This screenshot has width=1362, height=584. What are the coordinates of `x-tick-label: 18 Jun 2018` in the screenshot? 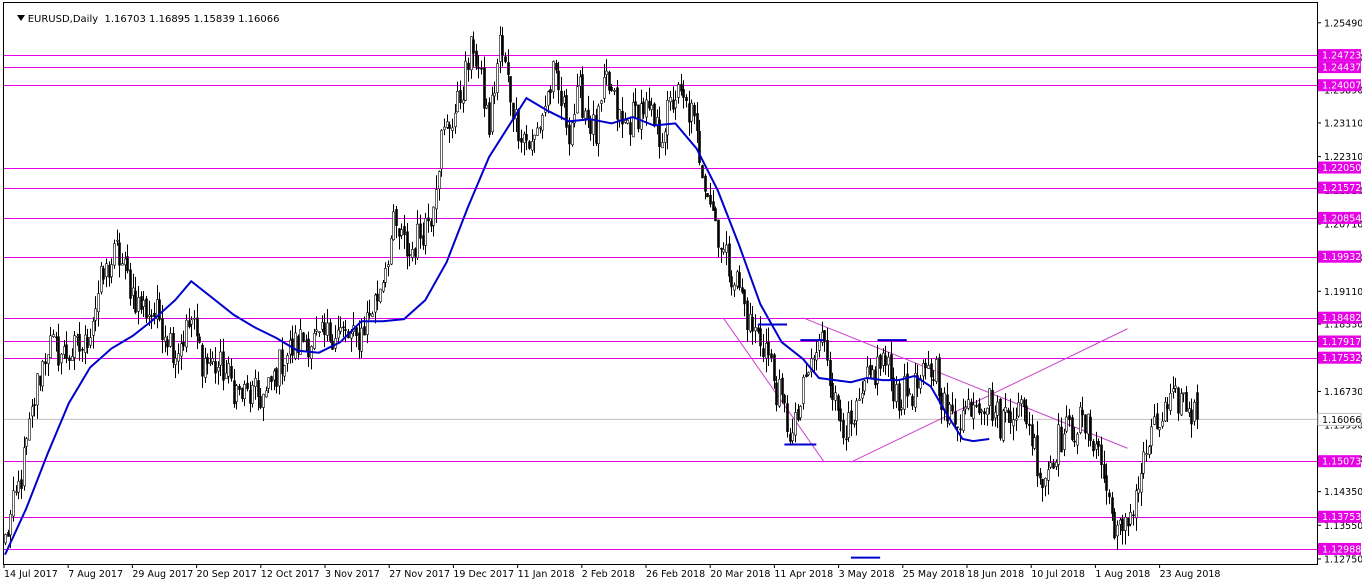 It's located at (995, 574).